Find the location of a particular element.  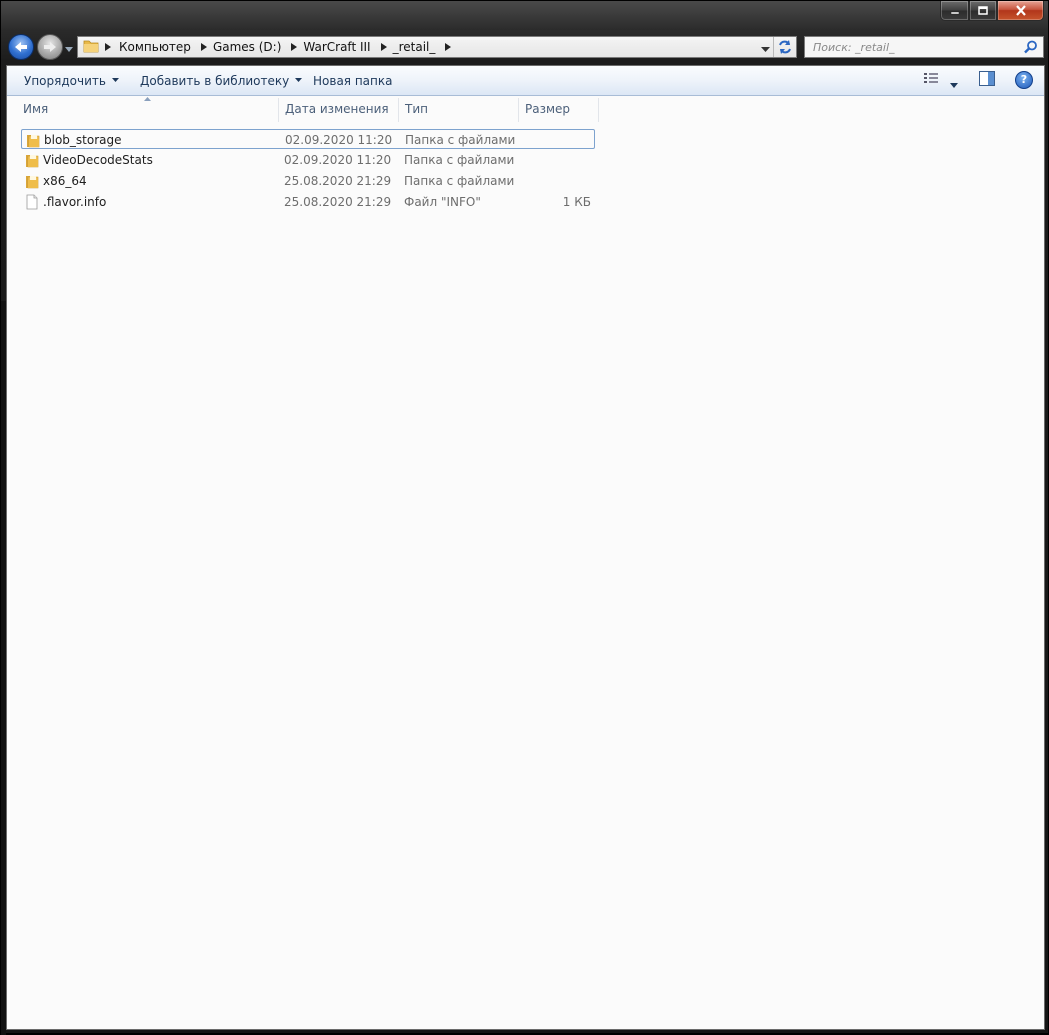

maximize-button is located at coordinates (983, 11).